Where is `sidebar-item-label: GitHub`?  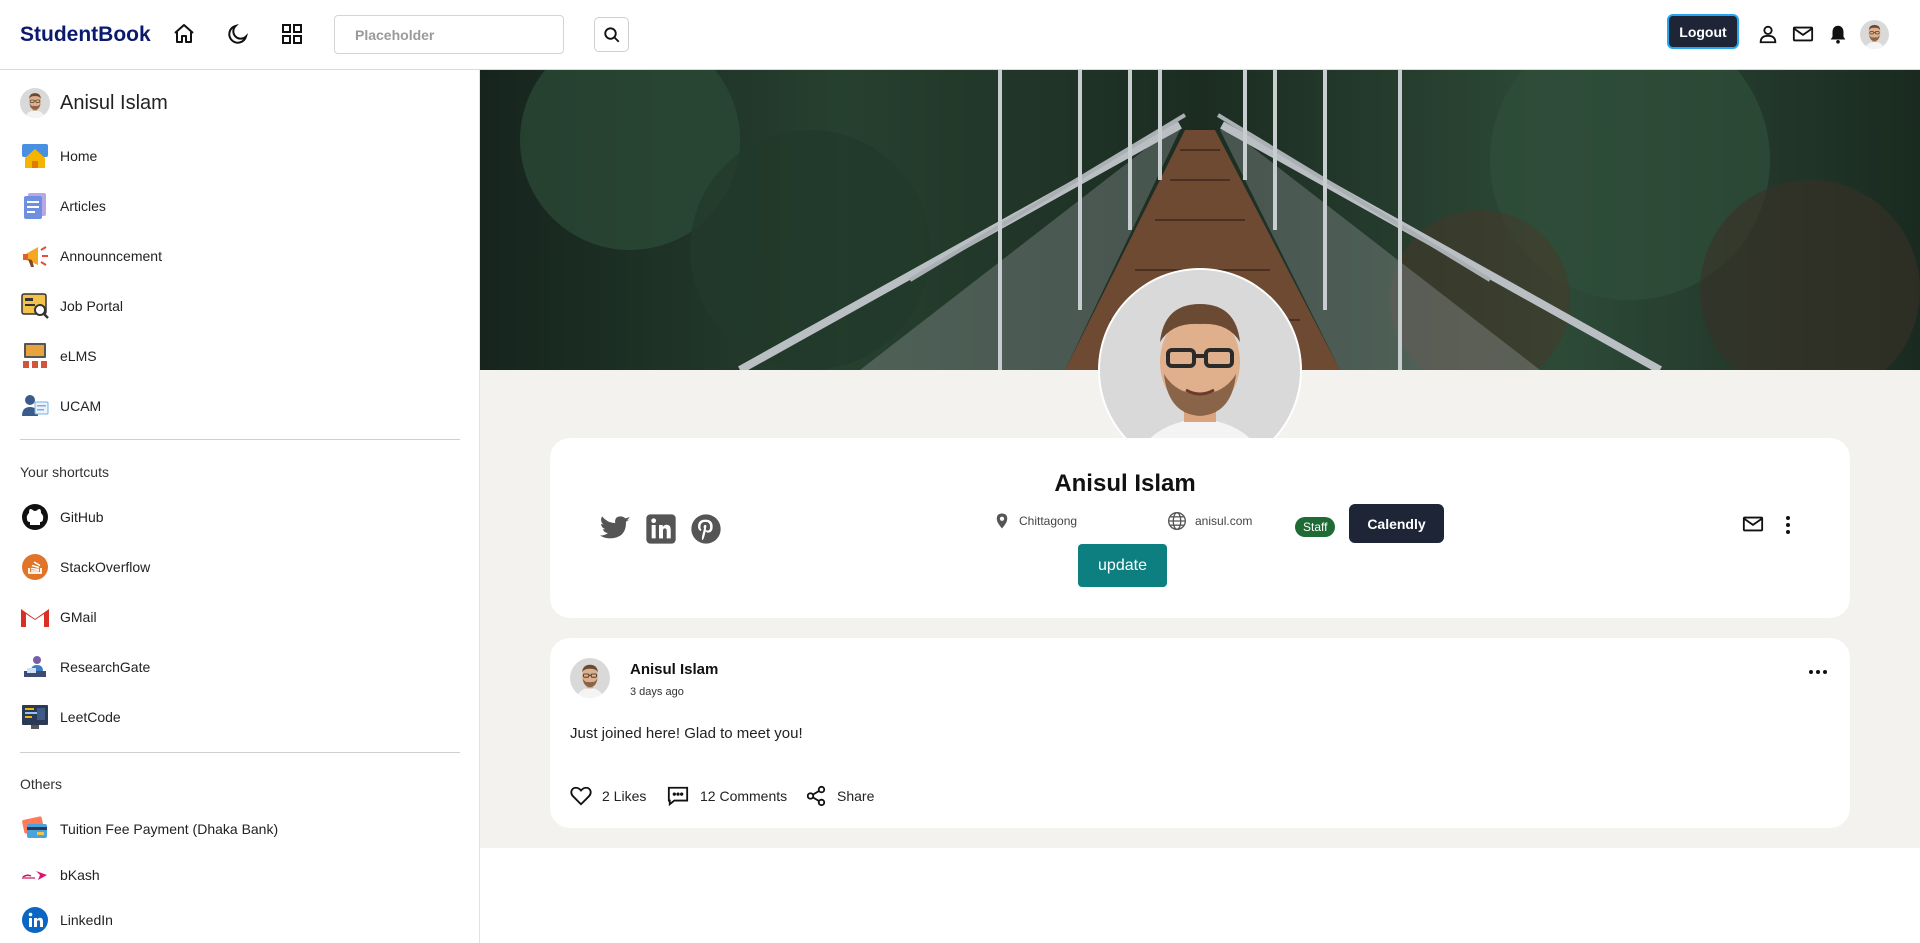 sidebar-item-label: GitHub is located at coordinates (82, 517).